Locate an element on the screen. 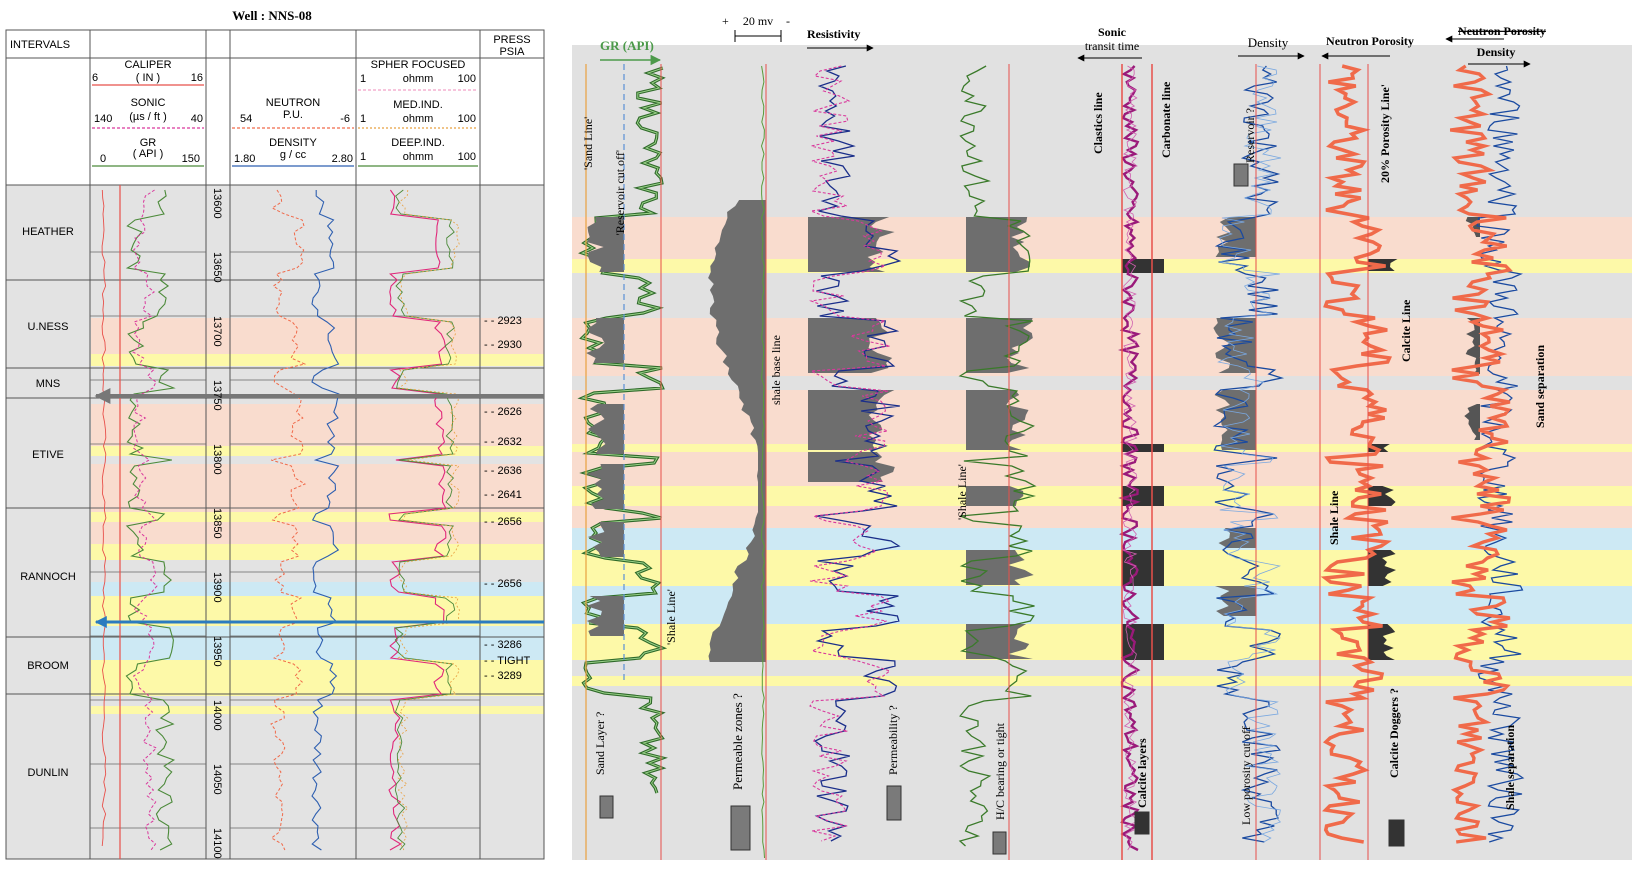 This screenshot has height=887, width=1632. depth-label: 13750 is located at coordinates (217, 395).